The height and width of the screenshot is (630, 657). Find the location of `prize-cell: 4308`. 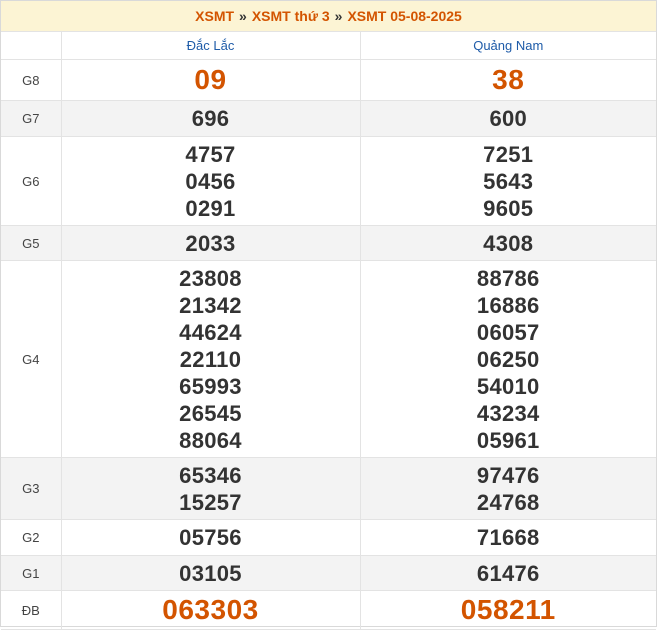

prize-cell: 4308 is located at coordinates (508, 243).